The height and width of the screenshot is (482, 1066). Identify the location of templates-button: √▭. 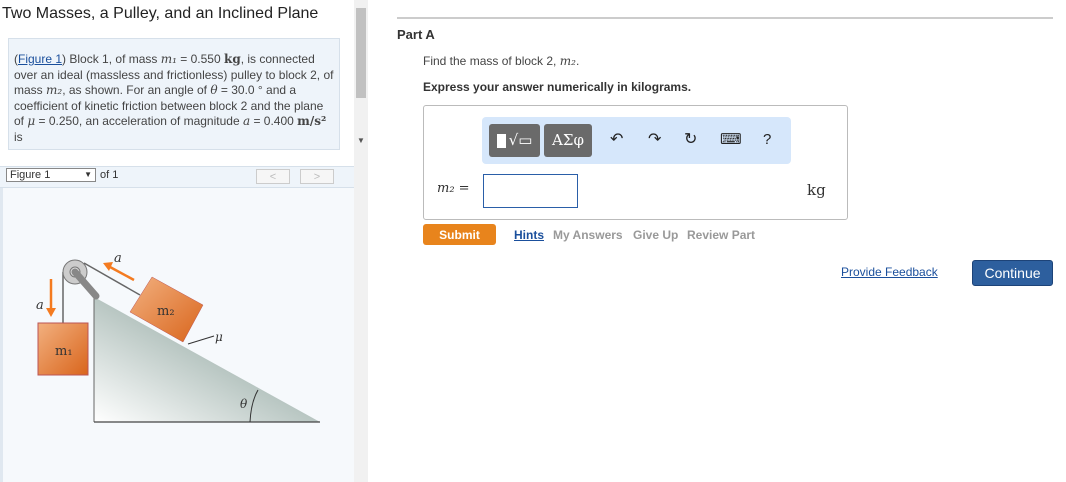
(514, 140).